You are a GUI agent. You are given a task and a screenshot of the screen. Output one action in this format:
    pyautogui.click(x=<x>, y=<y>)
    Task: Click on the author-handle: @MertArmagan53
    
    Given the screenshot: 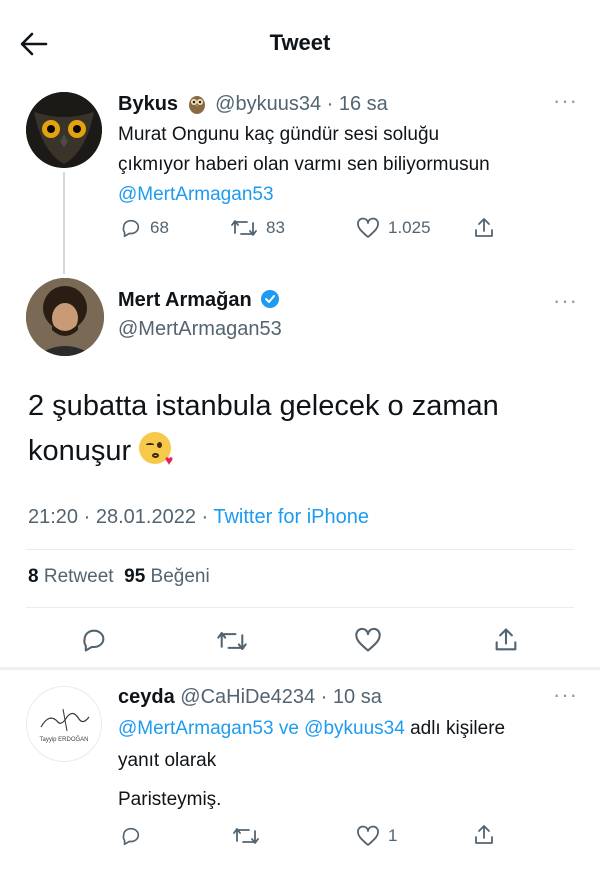 What is the action you would take?
    pyautogui.click(x=200, y=329)
    